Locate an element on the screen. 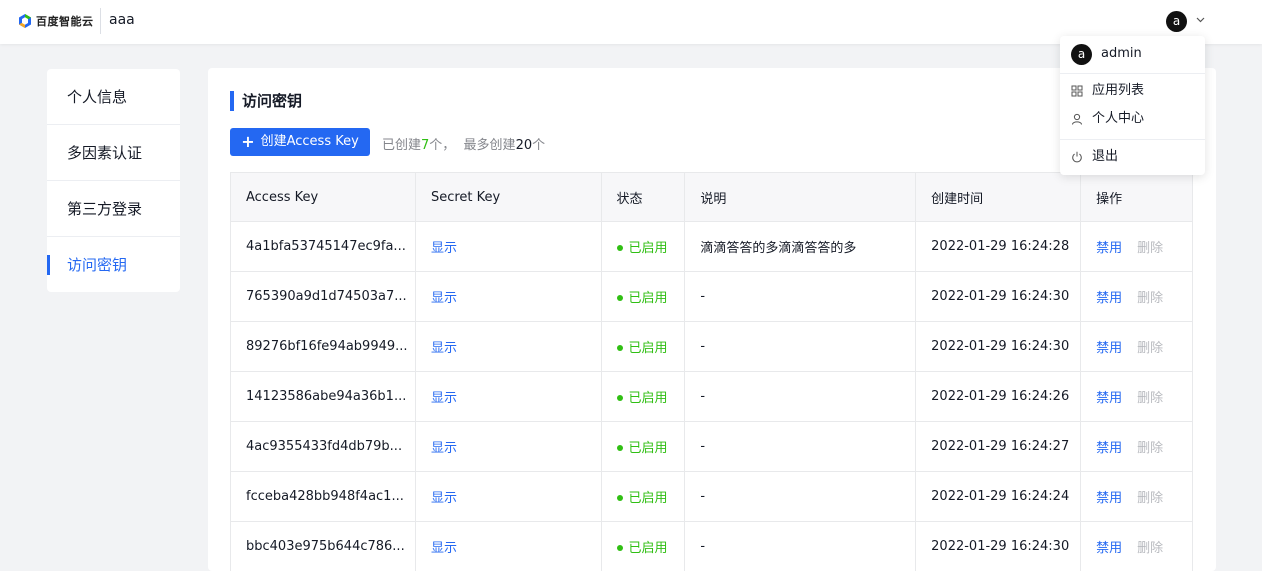  created-time-cell: 2022-01-29 16:24:28 is located at coordinates (998, 246).